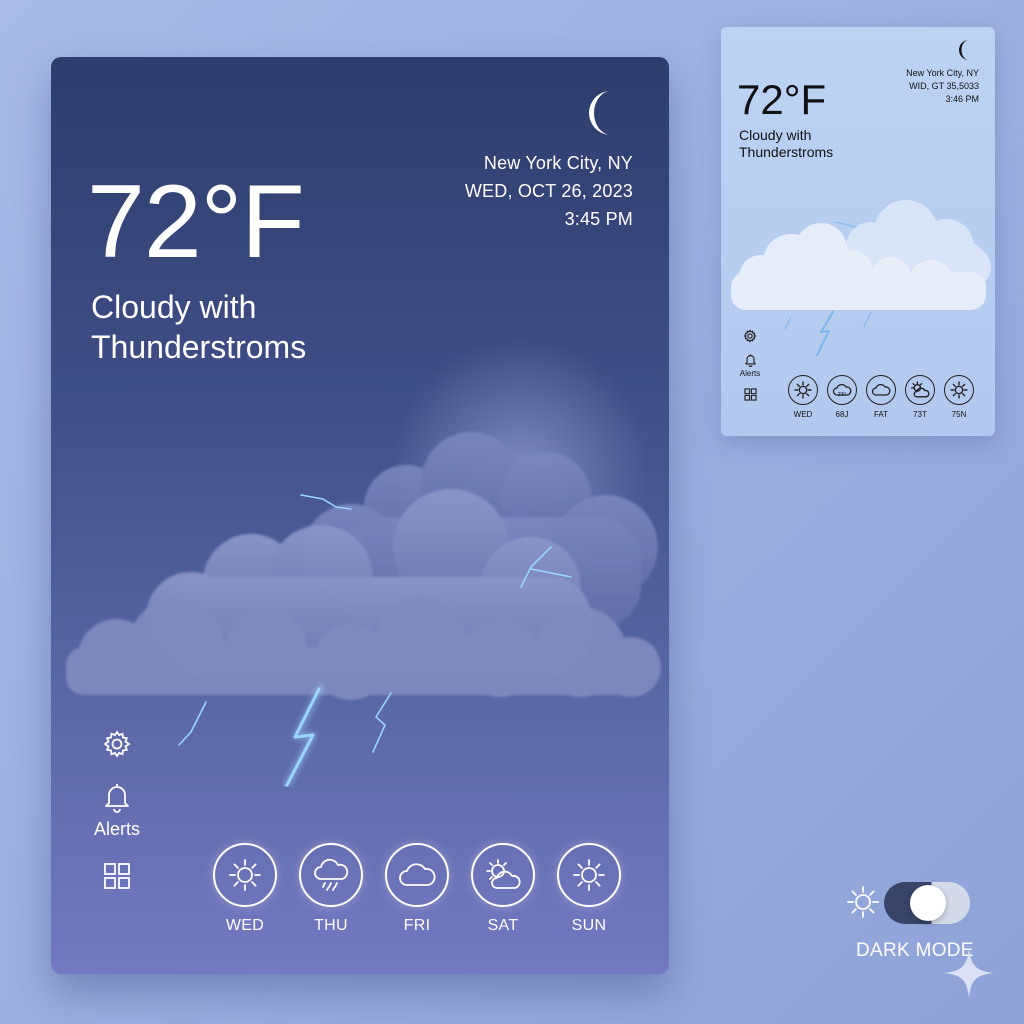 Image resolution: width=1024 pixels, height=1024 pixels. I want to click on forecast-day-fri: FRI, so click(417, 889).